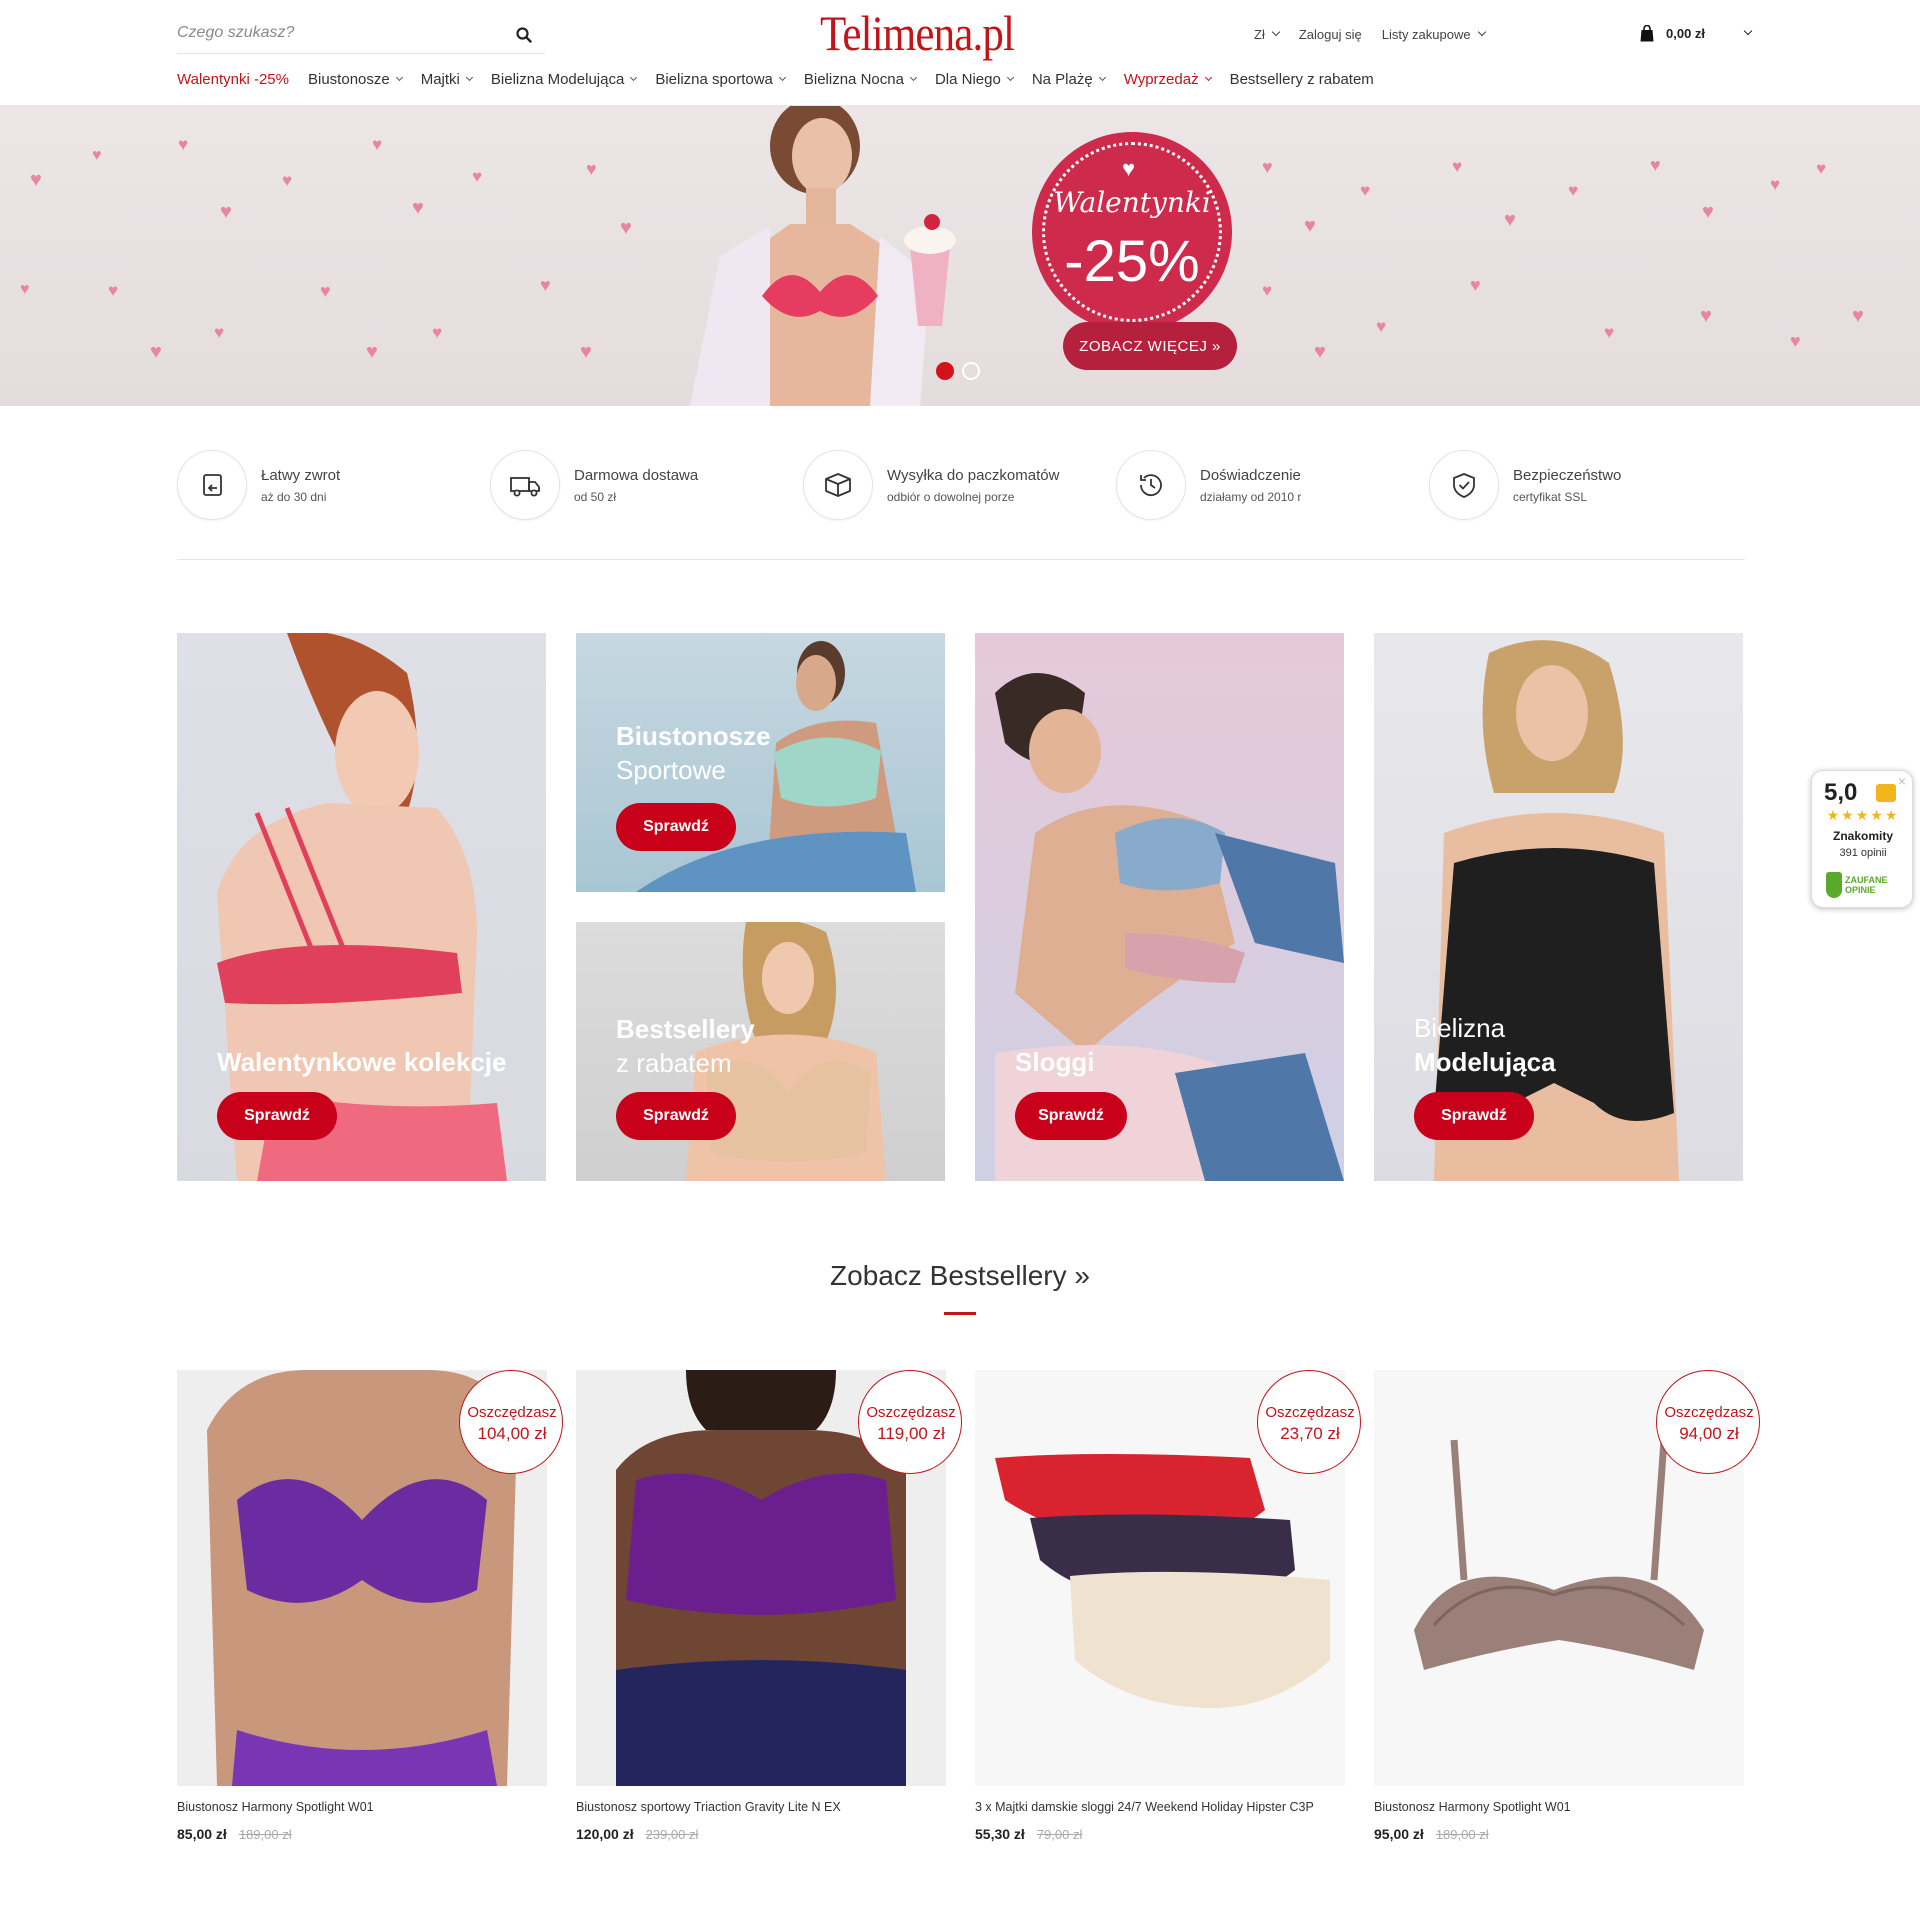  What do you see at coordinates (1159, 907) in the screenshot?
I see `tile-sloggi: Sloggi Sprawdź` at bounding box center [1159, 907].